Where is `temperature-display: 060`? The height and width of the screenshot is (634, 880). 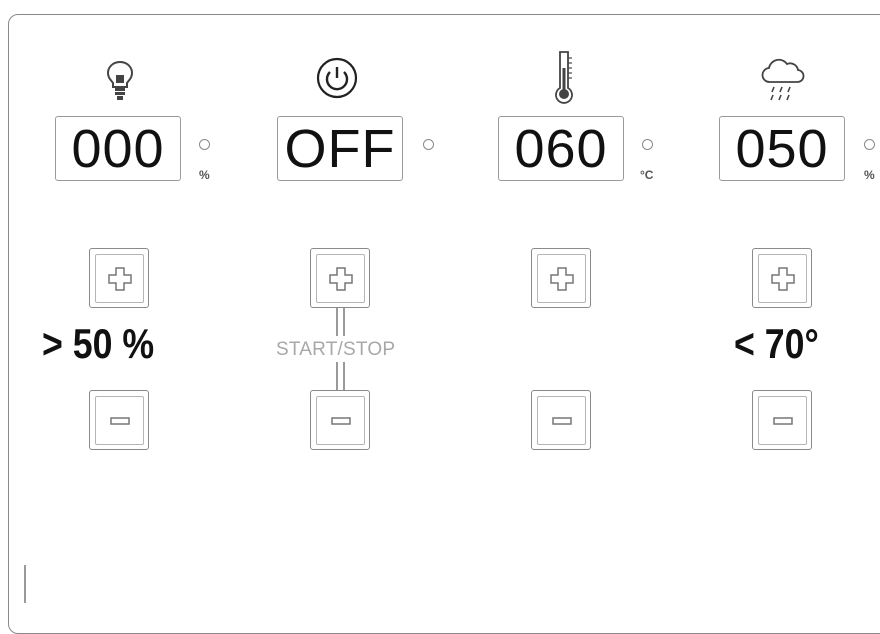
temperature-display: 060 is located at coordinates (561, 148).